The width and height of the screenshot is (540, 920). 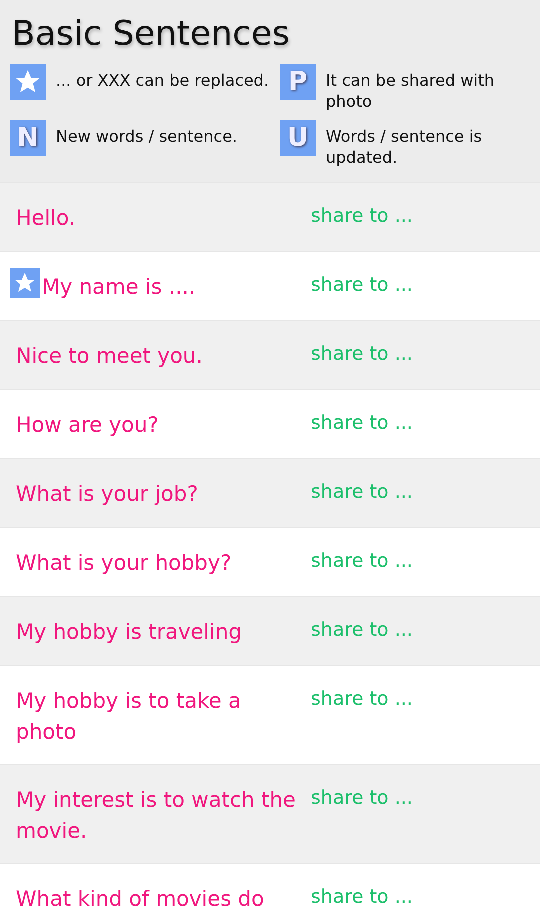 What do you see at coordinates (129, 632) in the screenshot?
I see `sentence-text: My hobby is traveling` at bounding box center [129, 632].